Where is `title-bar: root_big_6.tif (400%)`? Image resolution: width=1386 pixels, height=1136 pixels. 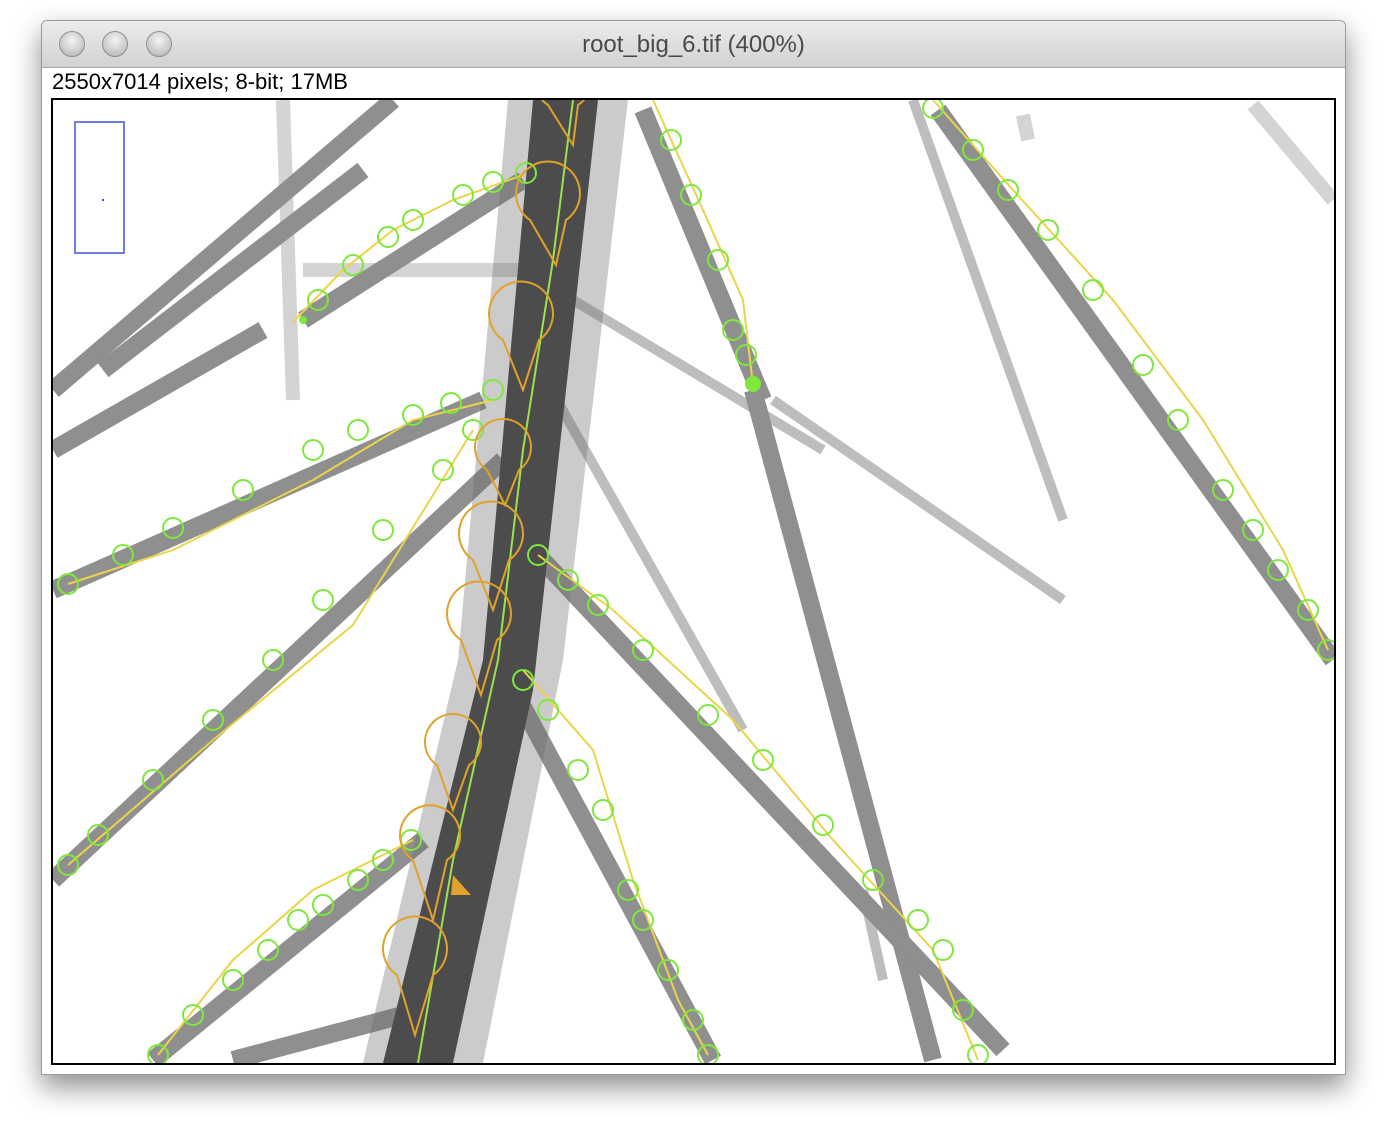
title-bar: root_big_6.tif (400%) is located at coordinates (693, 44).